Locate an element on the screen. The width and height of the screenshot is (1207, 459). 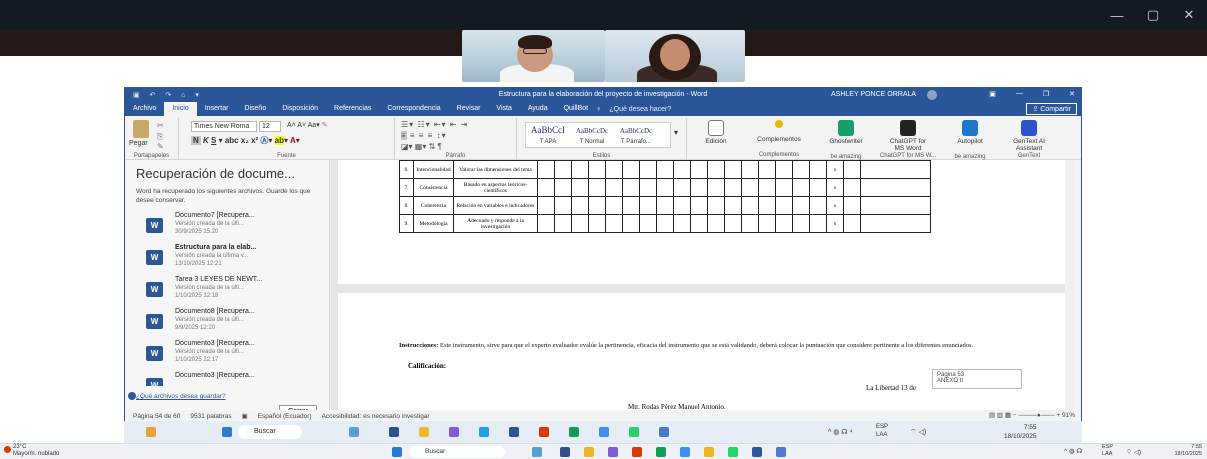
tab-revisar: Revisar is located at coordinates (469, 109).